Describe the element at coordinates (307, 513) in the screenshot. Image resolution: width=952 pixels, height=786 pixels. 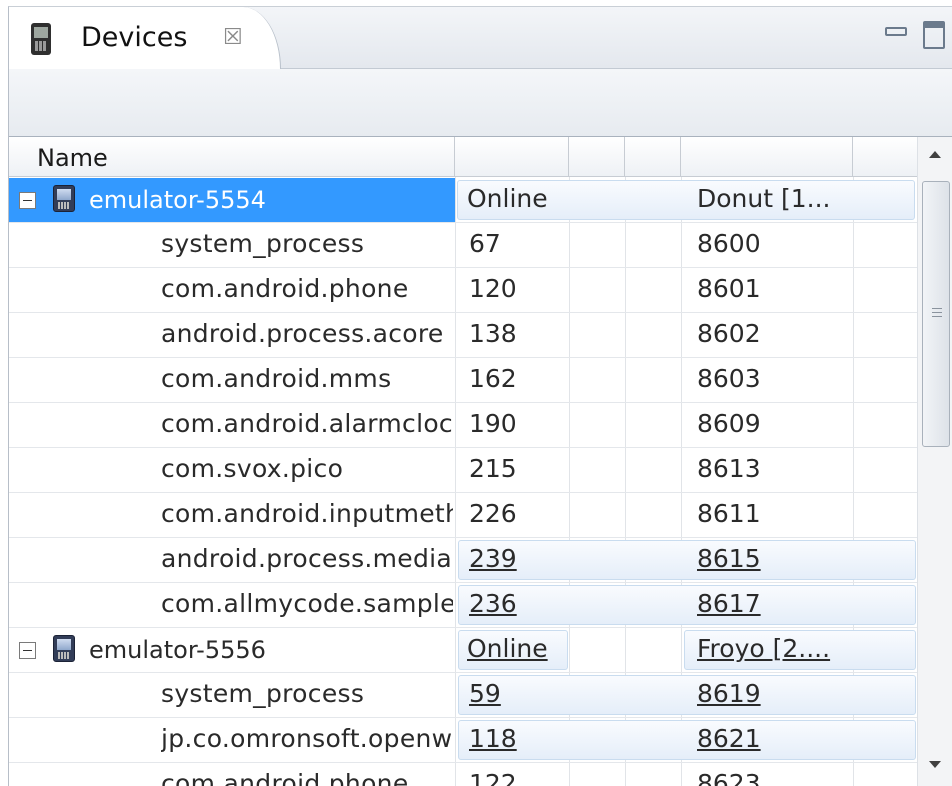
I see `process-name: com.android.inputmethod` at that location.